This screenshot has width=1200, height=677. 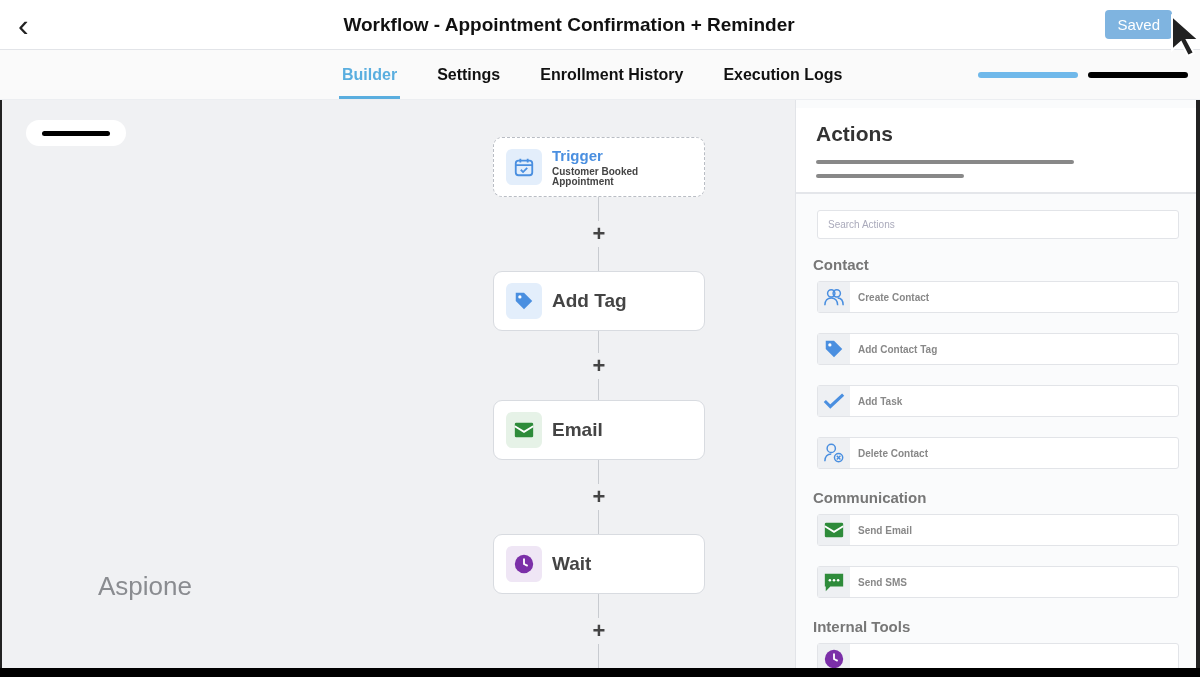 What do you see at coordinates (834, 349) in the screenshot?
I see `tag-icon` at bounding box center [834, 349].